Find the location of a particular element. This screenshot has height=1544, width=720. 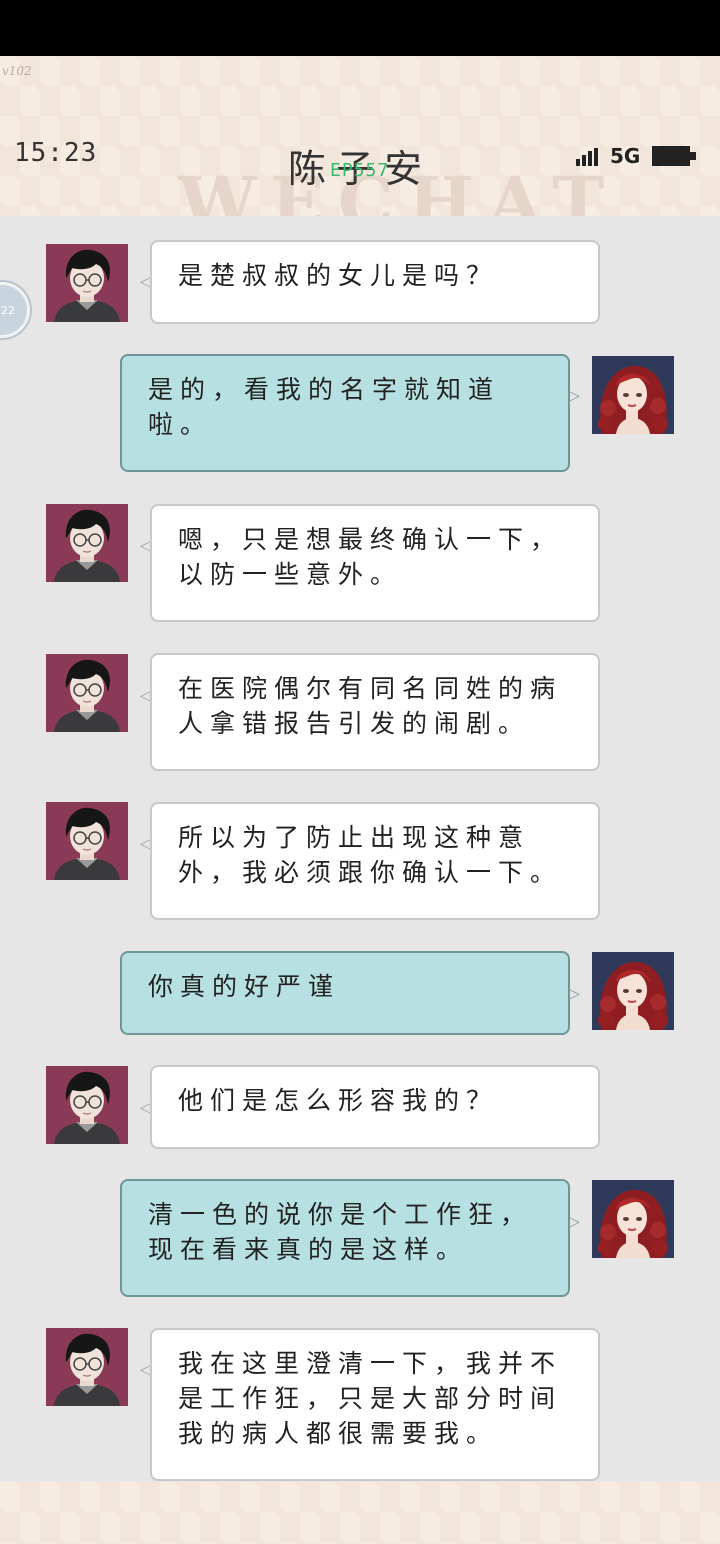

message-text: 所以为了防止出现这种意外，我必须跟你确认一下。 is located at coordinates (370, 855).